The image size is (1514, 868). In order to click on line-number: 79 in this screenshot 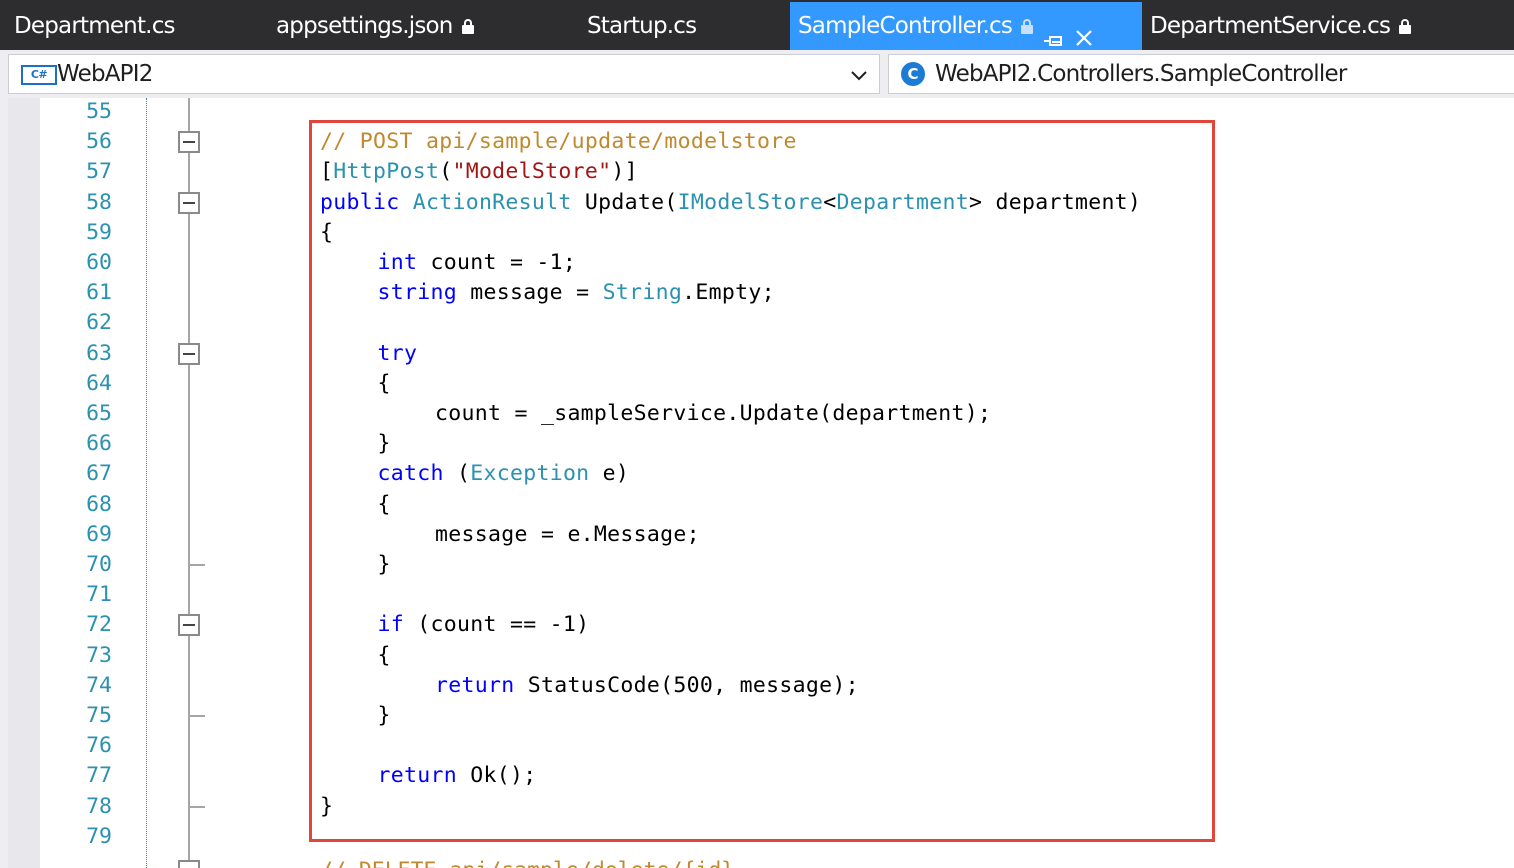, I will do `click(99, 836)`.